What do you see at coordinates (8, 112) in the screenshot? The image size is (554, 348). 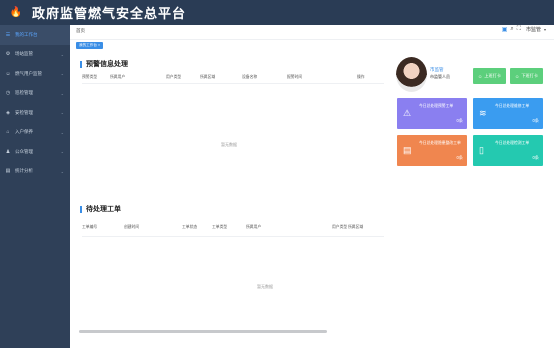 I see `shield-icon: ◈` at bounding box center [8, 112].